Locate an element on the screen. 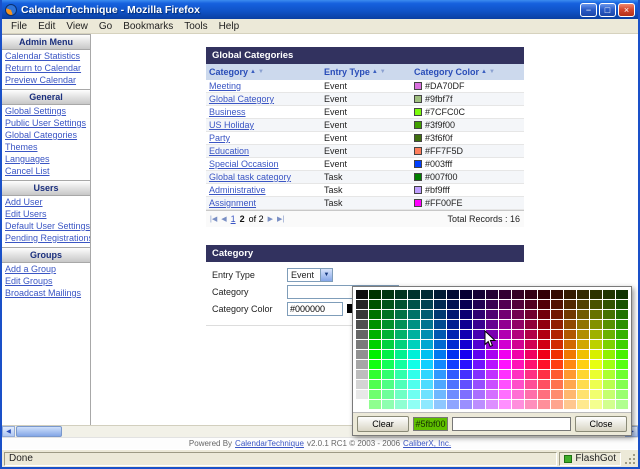 This screenshot has height=469, width=640. category-link: Special Occasion is located at coordinates (244, 164).